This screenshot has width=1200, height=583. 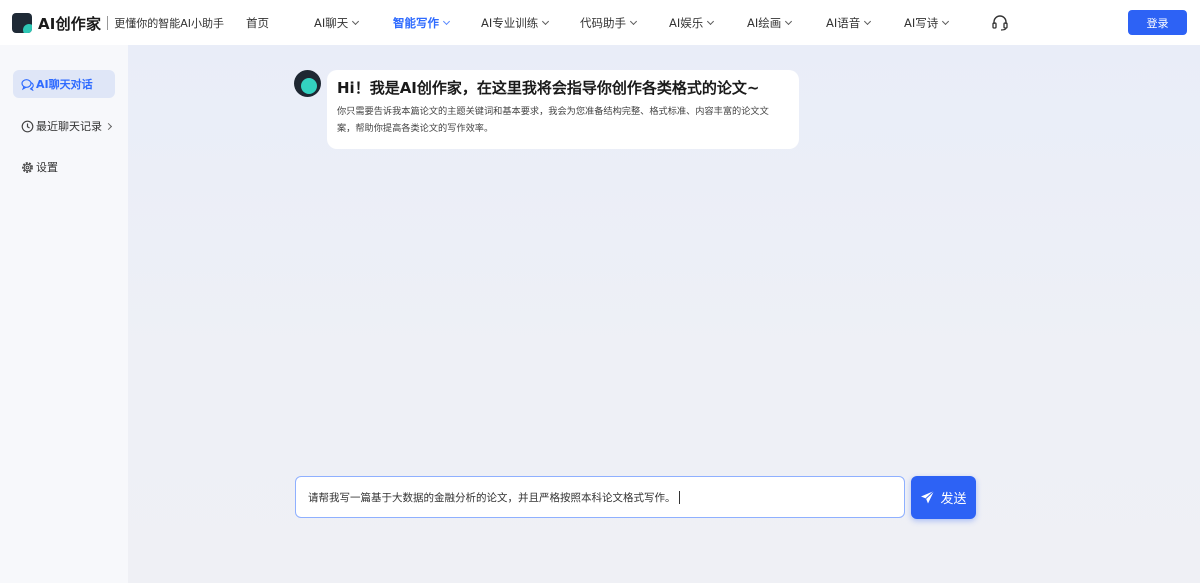 What do you see at coordinates (686, 23) in the screenshot?
I see `nav-item-label: AI娱乐` at bounding box center [686, 23].